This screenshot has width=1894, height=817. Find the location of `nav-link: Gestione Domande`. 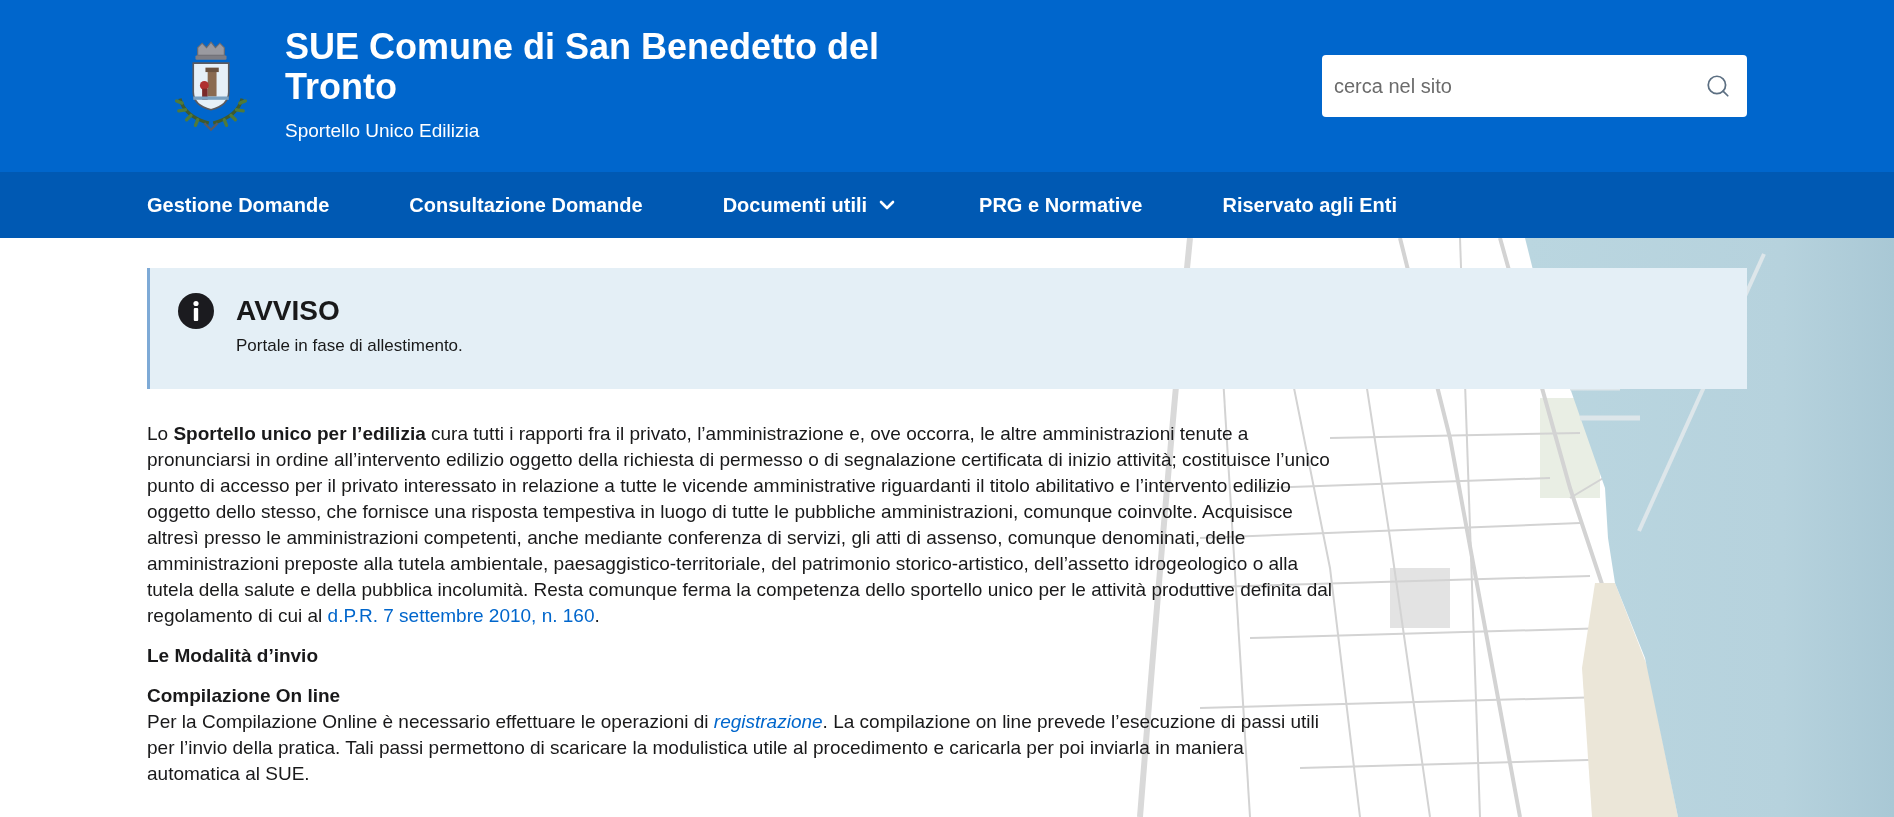

nav-link: Gestione Domande is located at coordinates (238, 205).